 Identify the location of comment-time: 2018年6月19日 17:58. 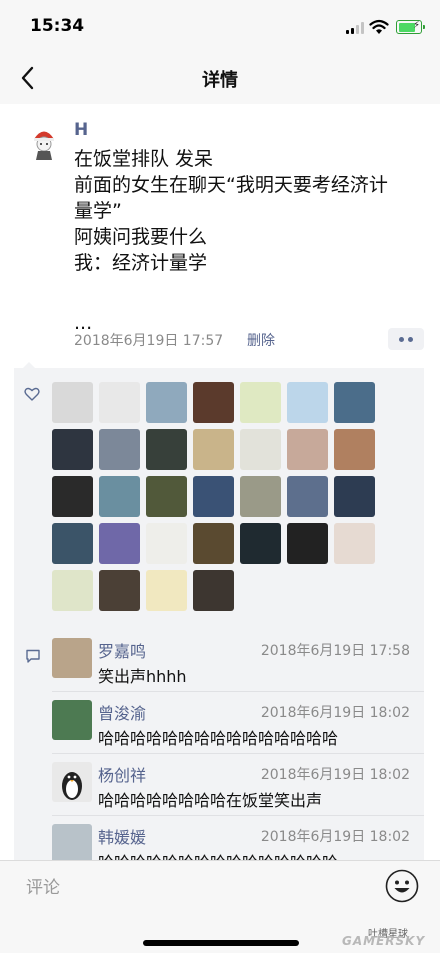
(335, 651).